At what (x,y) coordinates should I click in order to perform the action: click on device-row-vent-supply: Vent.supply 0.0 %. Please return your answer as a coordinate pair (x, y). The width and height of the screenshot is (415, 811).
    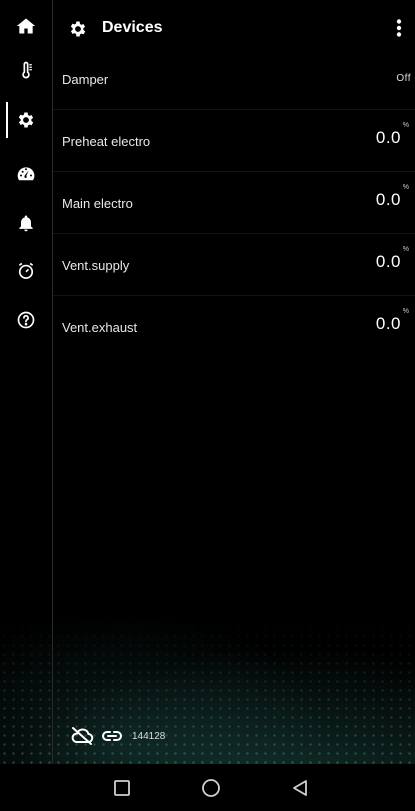
    Looking at the image, I should click on (234, 265).